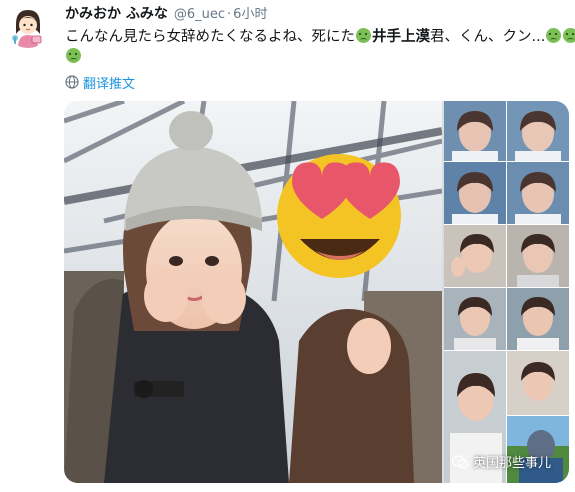 Image resolution: width=575 pixels, height=492 pixels. I want to click on tweet-text-prefix: こんなん見たら女辞めたくなるよね、死にた, so click(210, 37).